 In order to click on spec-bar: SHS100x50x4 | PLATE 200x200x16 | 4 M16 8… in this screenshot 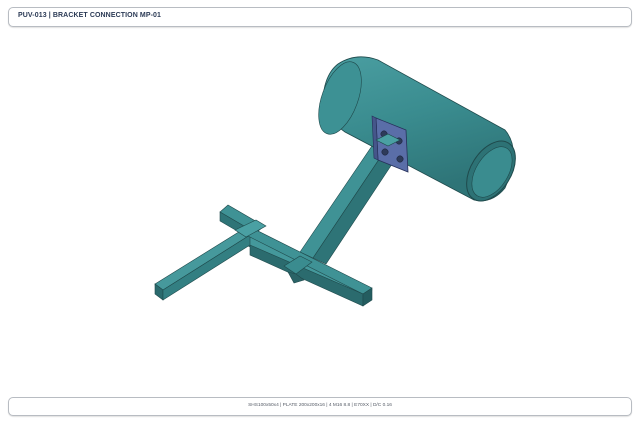, I will do `click(320, 406)`.